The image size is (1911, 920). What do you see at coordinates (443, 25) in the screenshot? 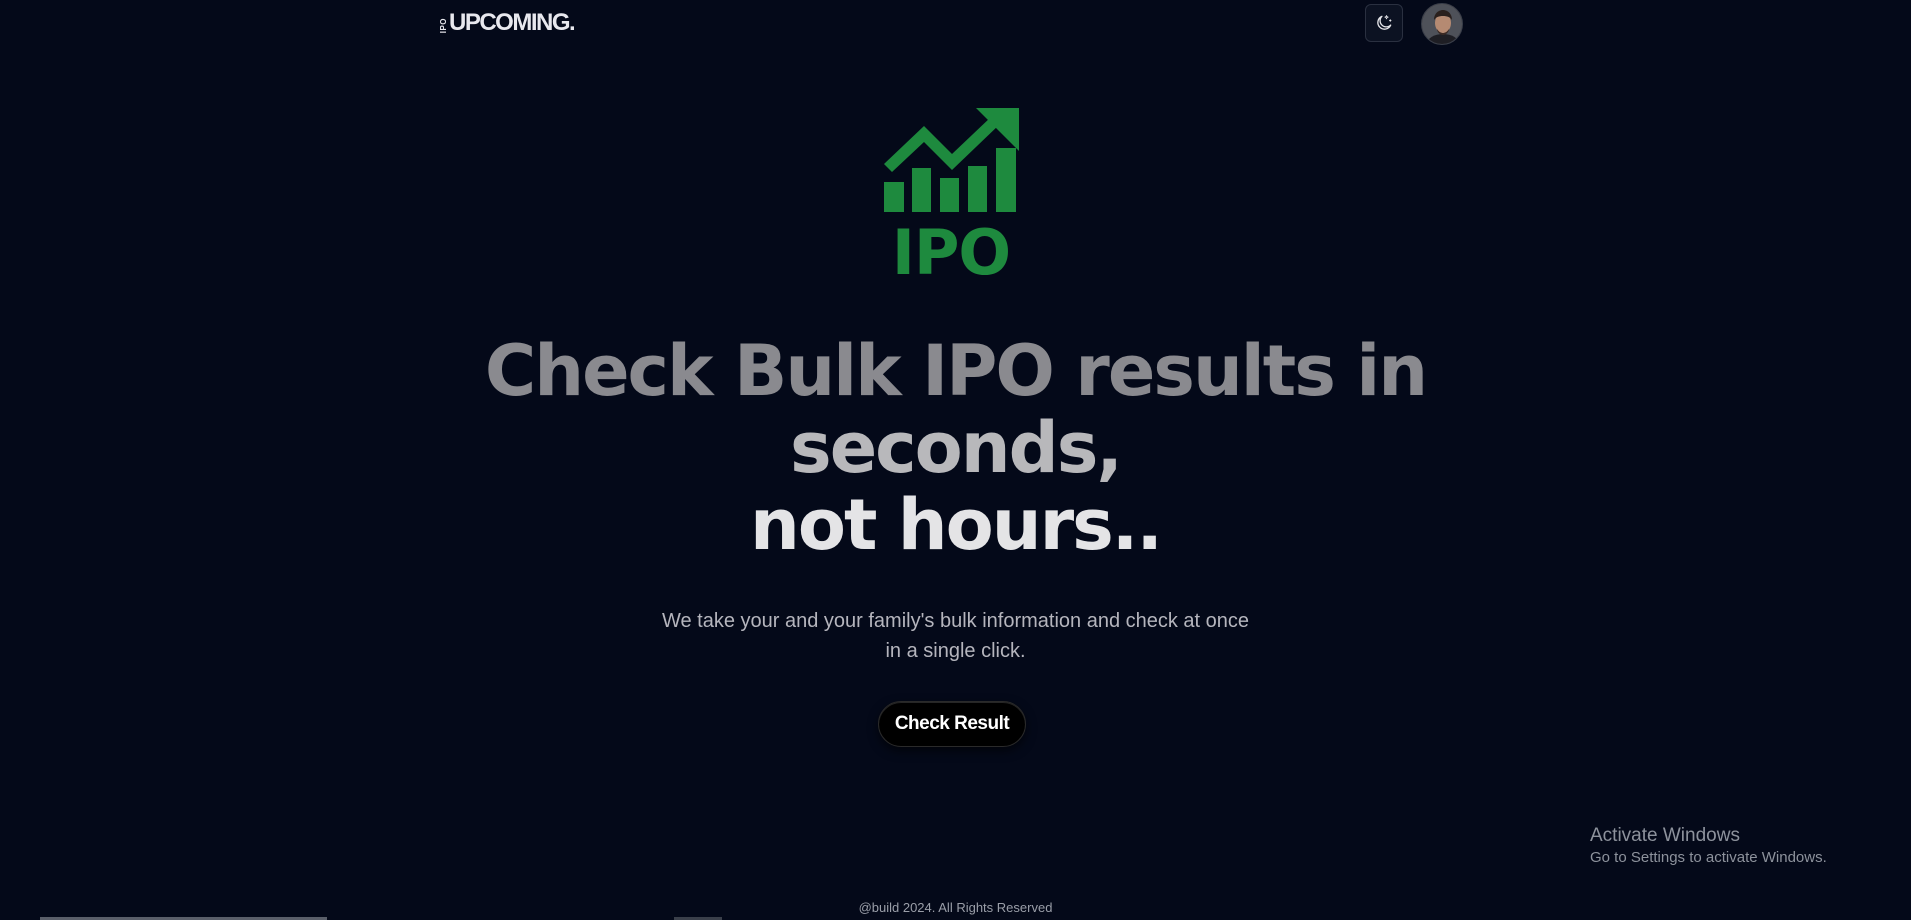
I see `brand-prefix: IPO` at bounding box center [443, 25].